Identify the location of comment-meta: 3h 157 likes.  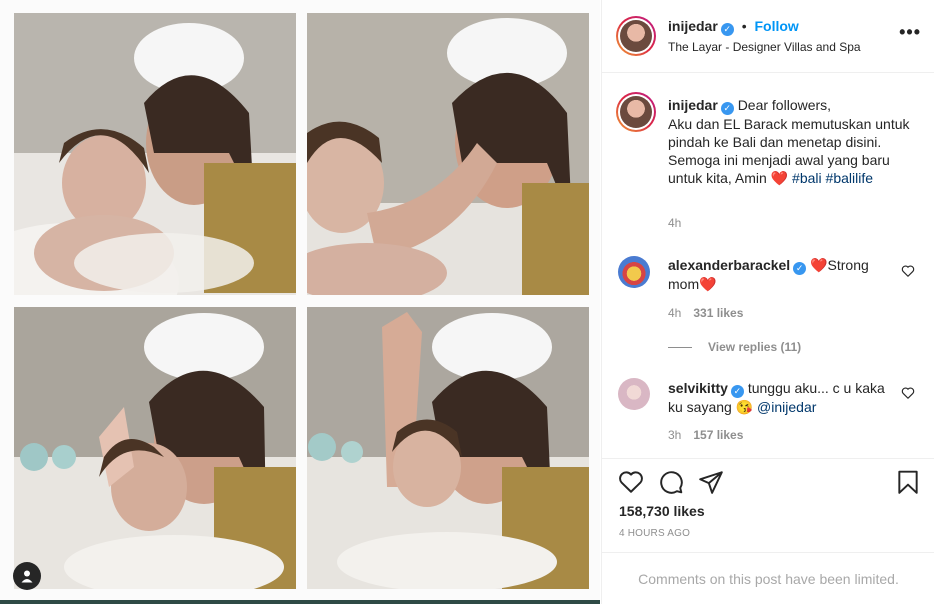
(705, 435).